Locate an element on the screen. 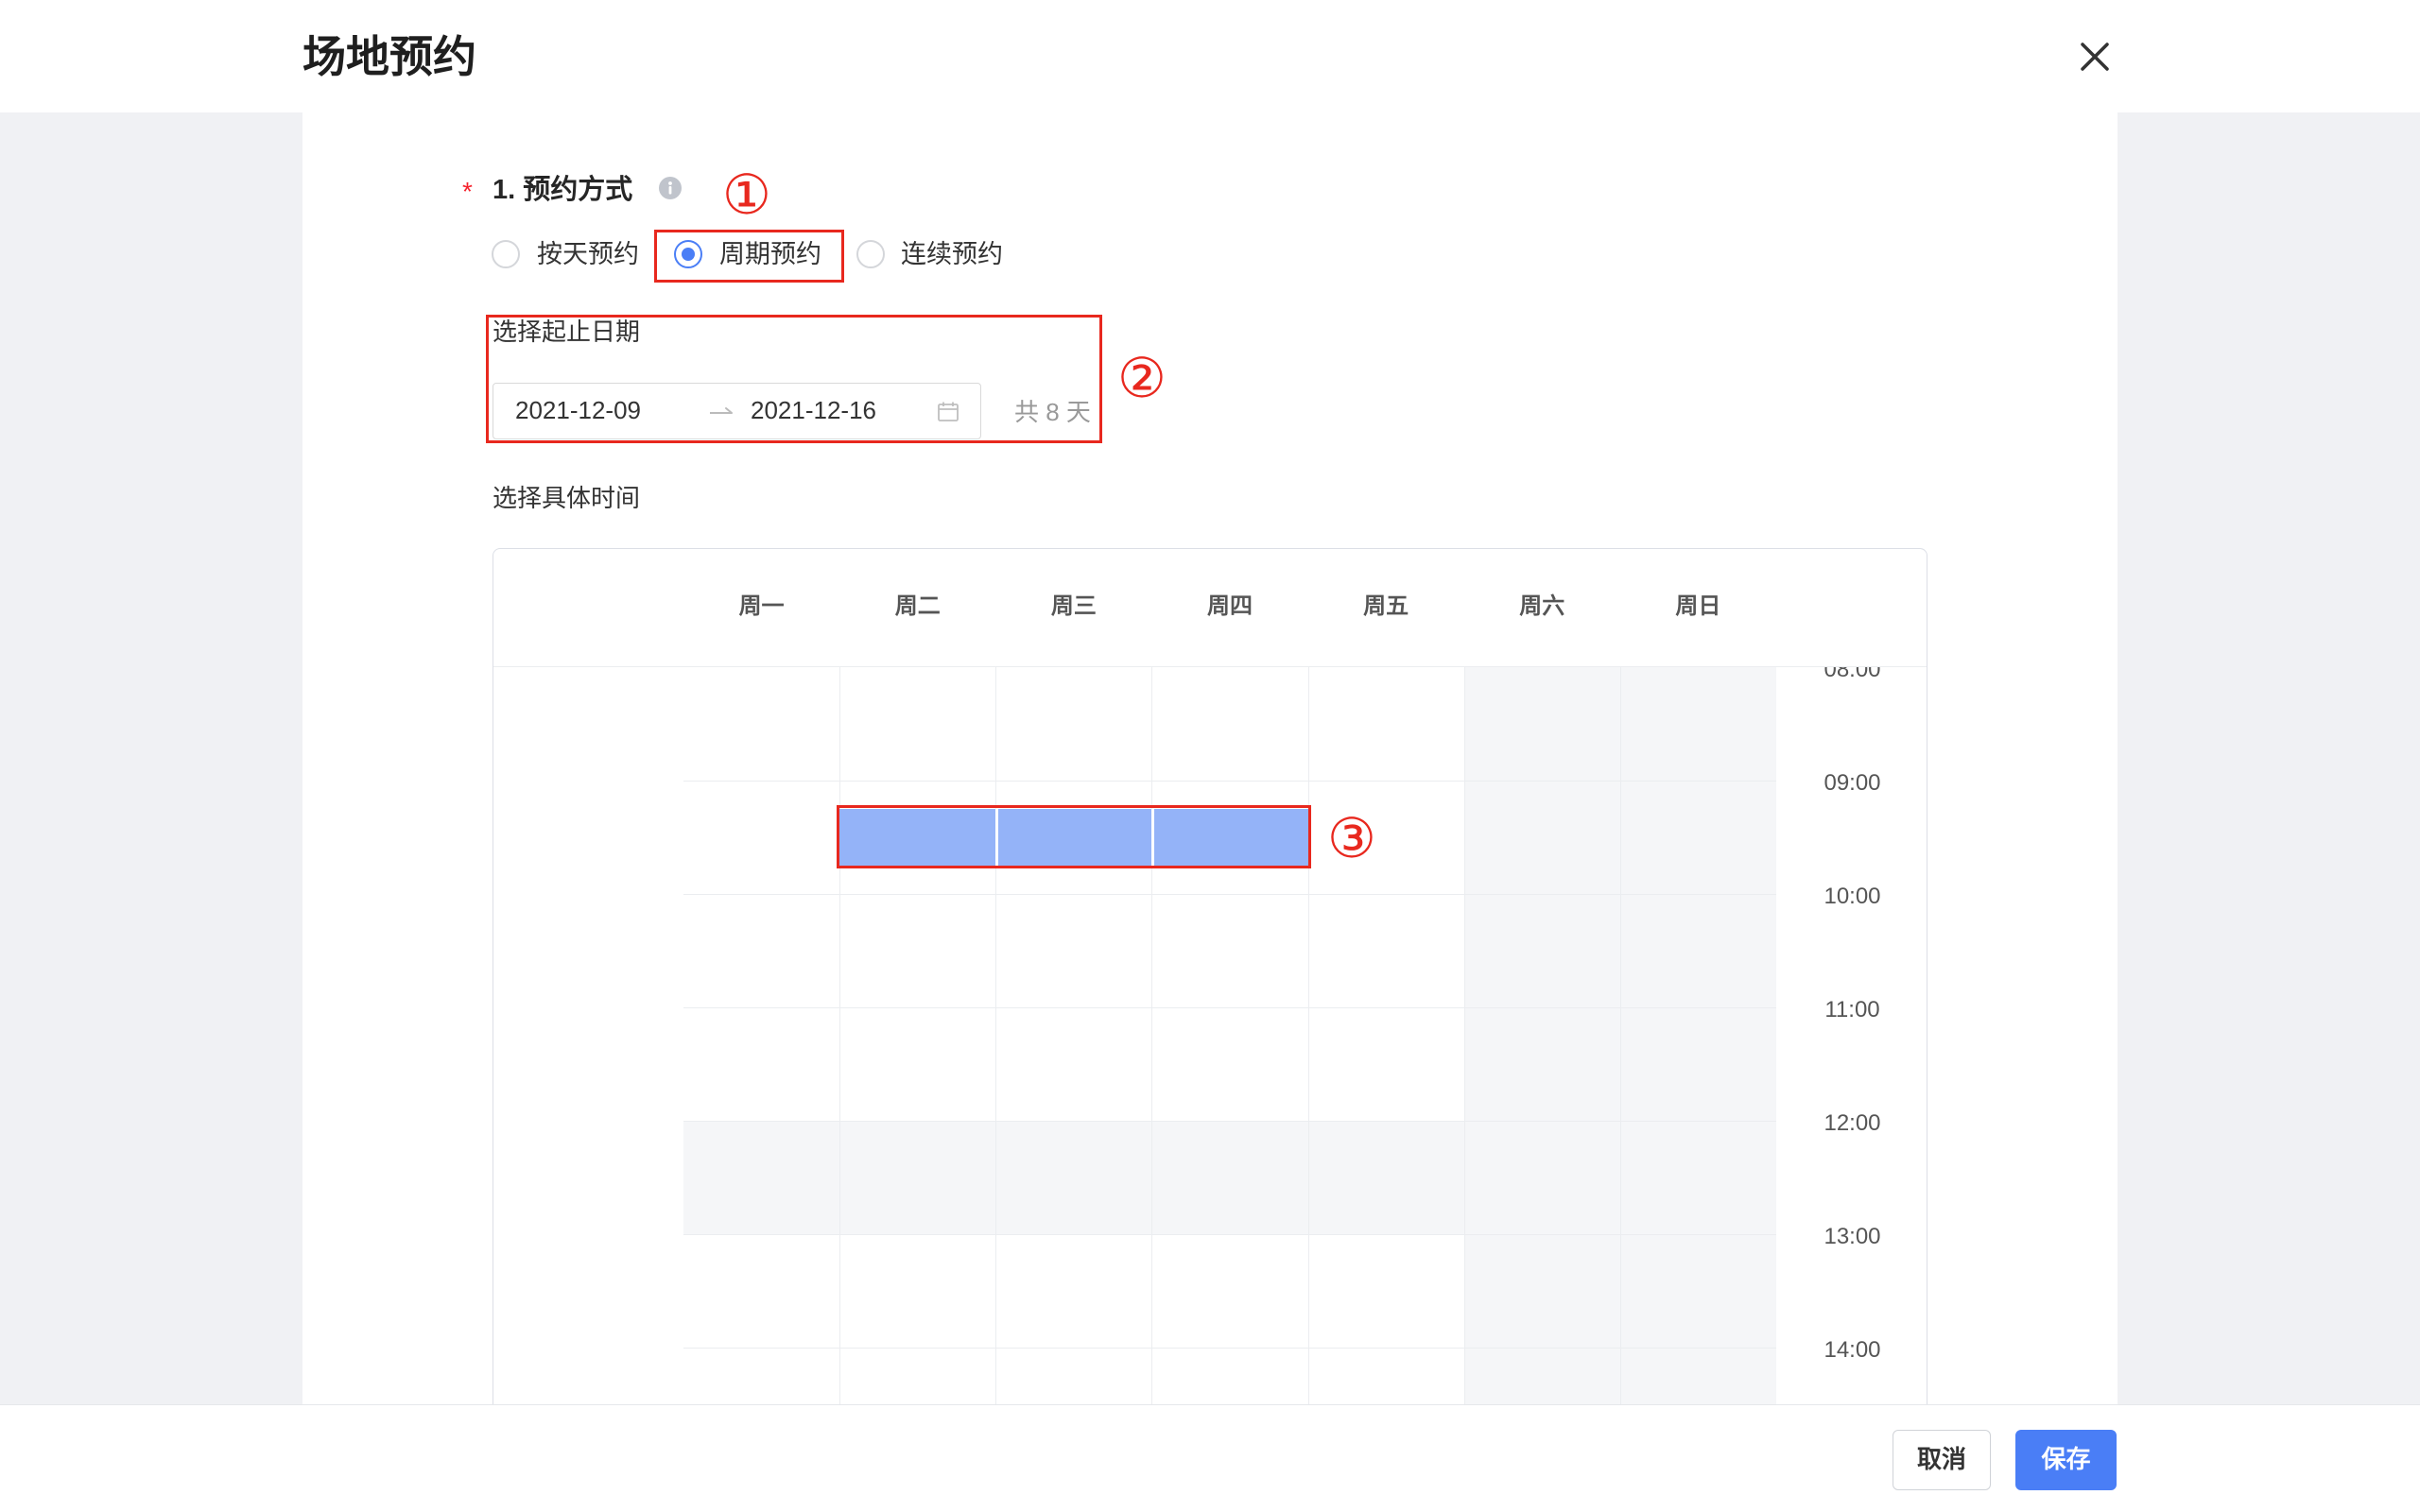 This screenshot has width=2420, height=1512. cancel-button: 取消 is located at coordinates (1942, 1460).